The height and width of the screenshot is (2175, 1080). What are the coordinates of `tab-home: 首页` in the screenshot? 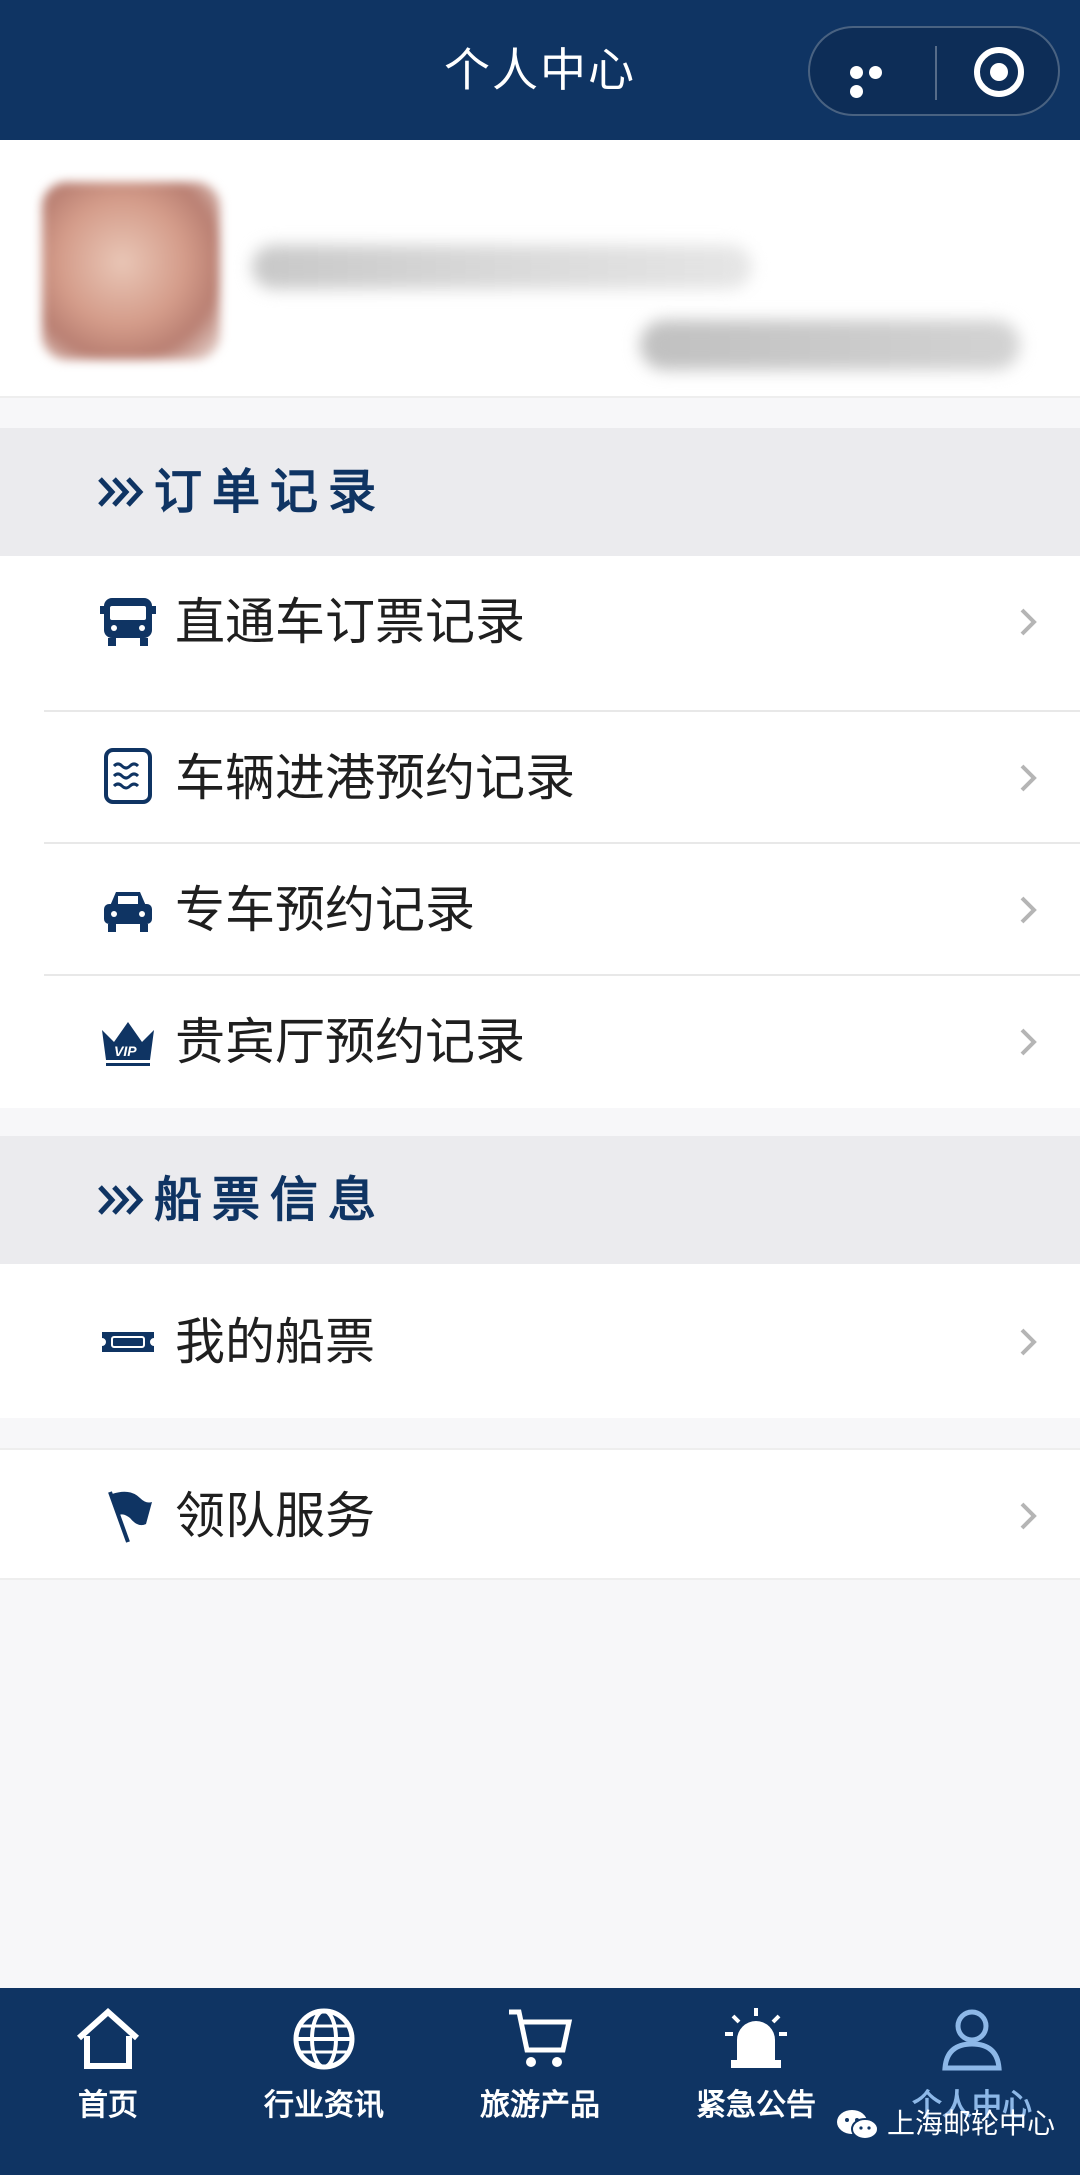 It's located at (108, 2081).